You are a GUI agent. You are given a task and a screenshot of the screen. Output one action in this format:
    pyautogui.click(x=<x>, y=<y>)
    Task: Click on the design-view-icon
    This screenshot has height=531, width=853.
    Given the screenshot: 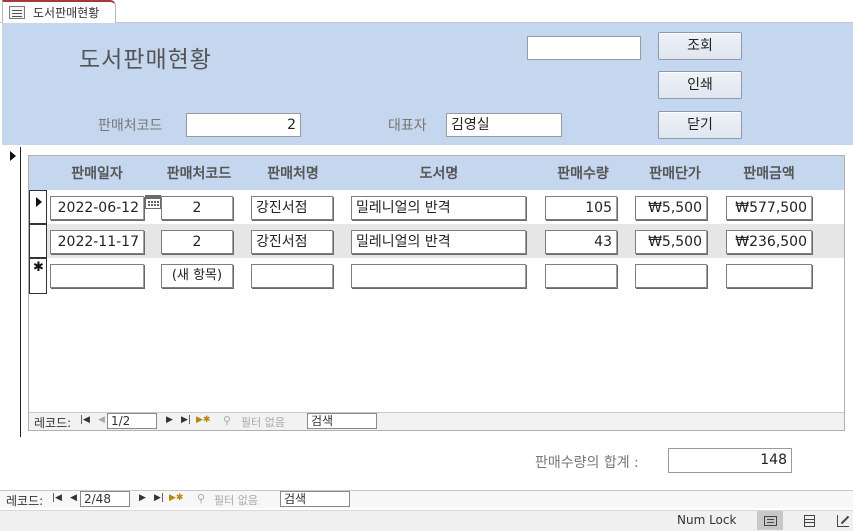 What is the action you would take?
    pyautogui.click(x=843, y=521)
    